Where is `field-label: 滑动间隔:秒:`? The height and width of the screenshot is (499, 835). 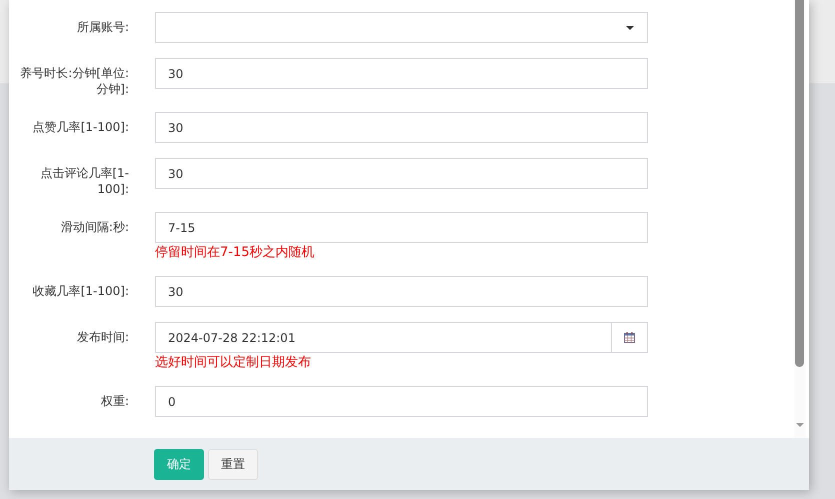 field-label: 滑动间隔:秒: is located at coordinates (94, 227).